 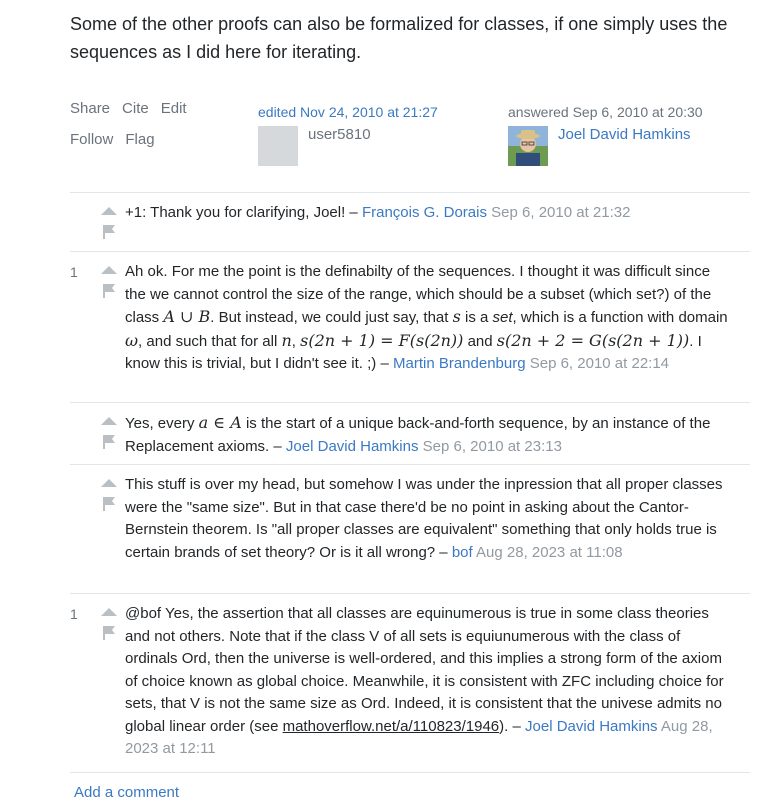 I want to click on comment-text: and, so click(x=480, y=341).